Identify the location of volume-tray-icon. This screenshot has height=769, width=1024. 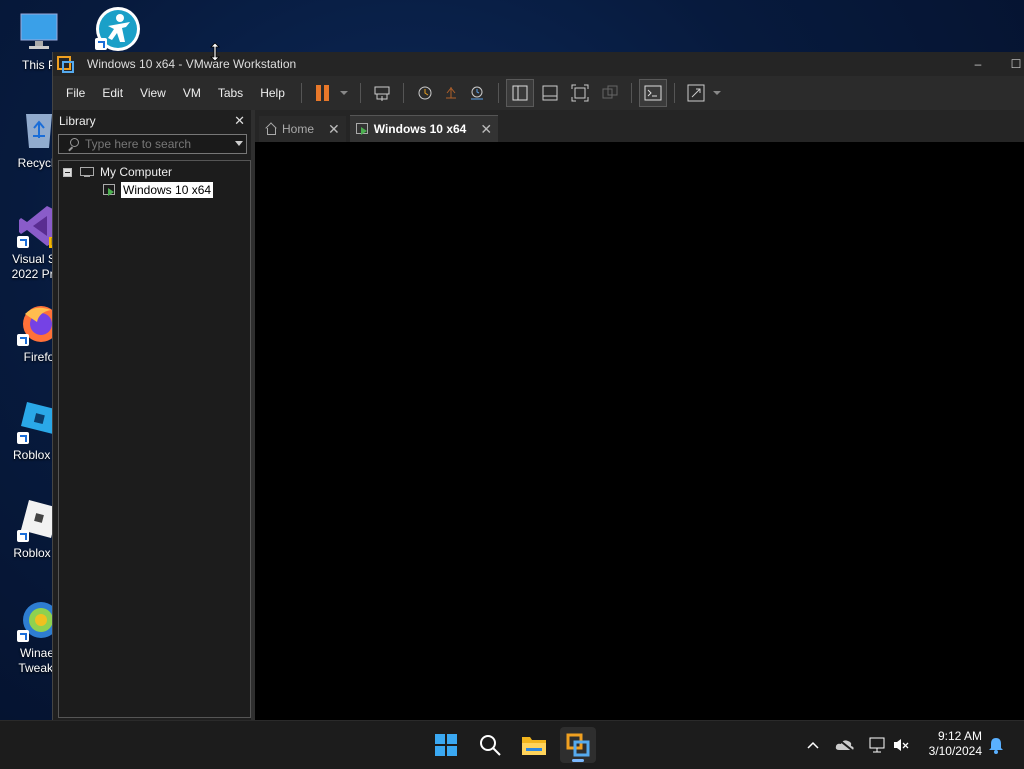
(901, 745).